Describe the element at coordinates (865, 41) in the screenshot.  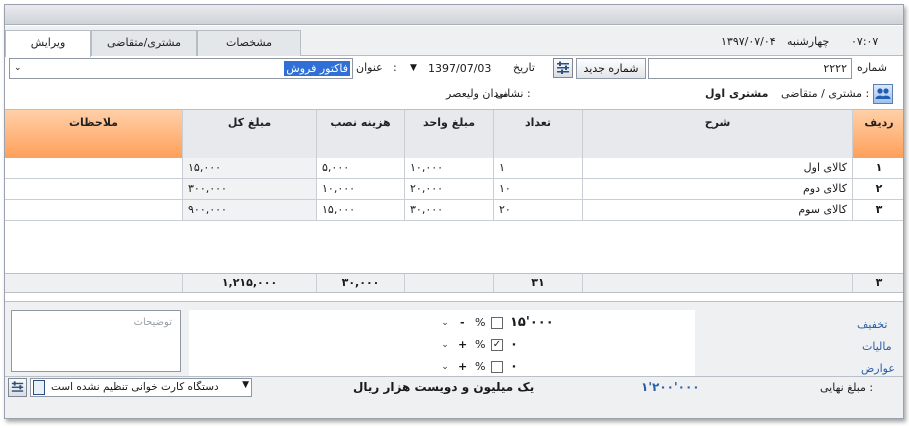
I see `header-time: ۰۷:۰۷` at that location.